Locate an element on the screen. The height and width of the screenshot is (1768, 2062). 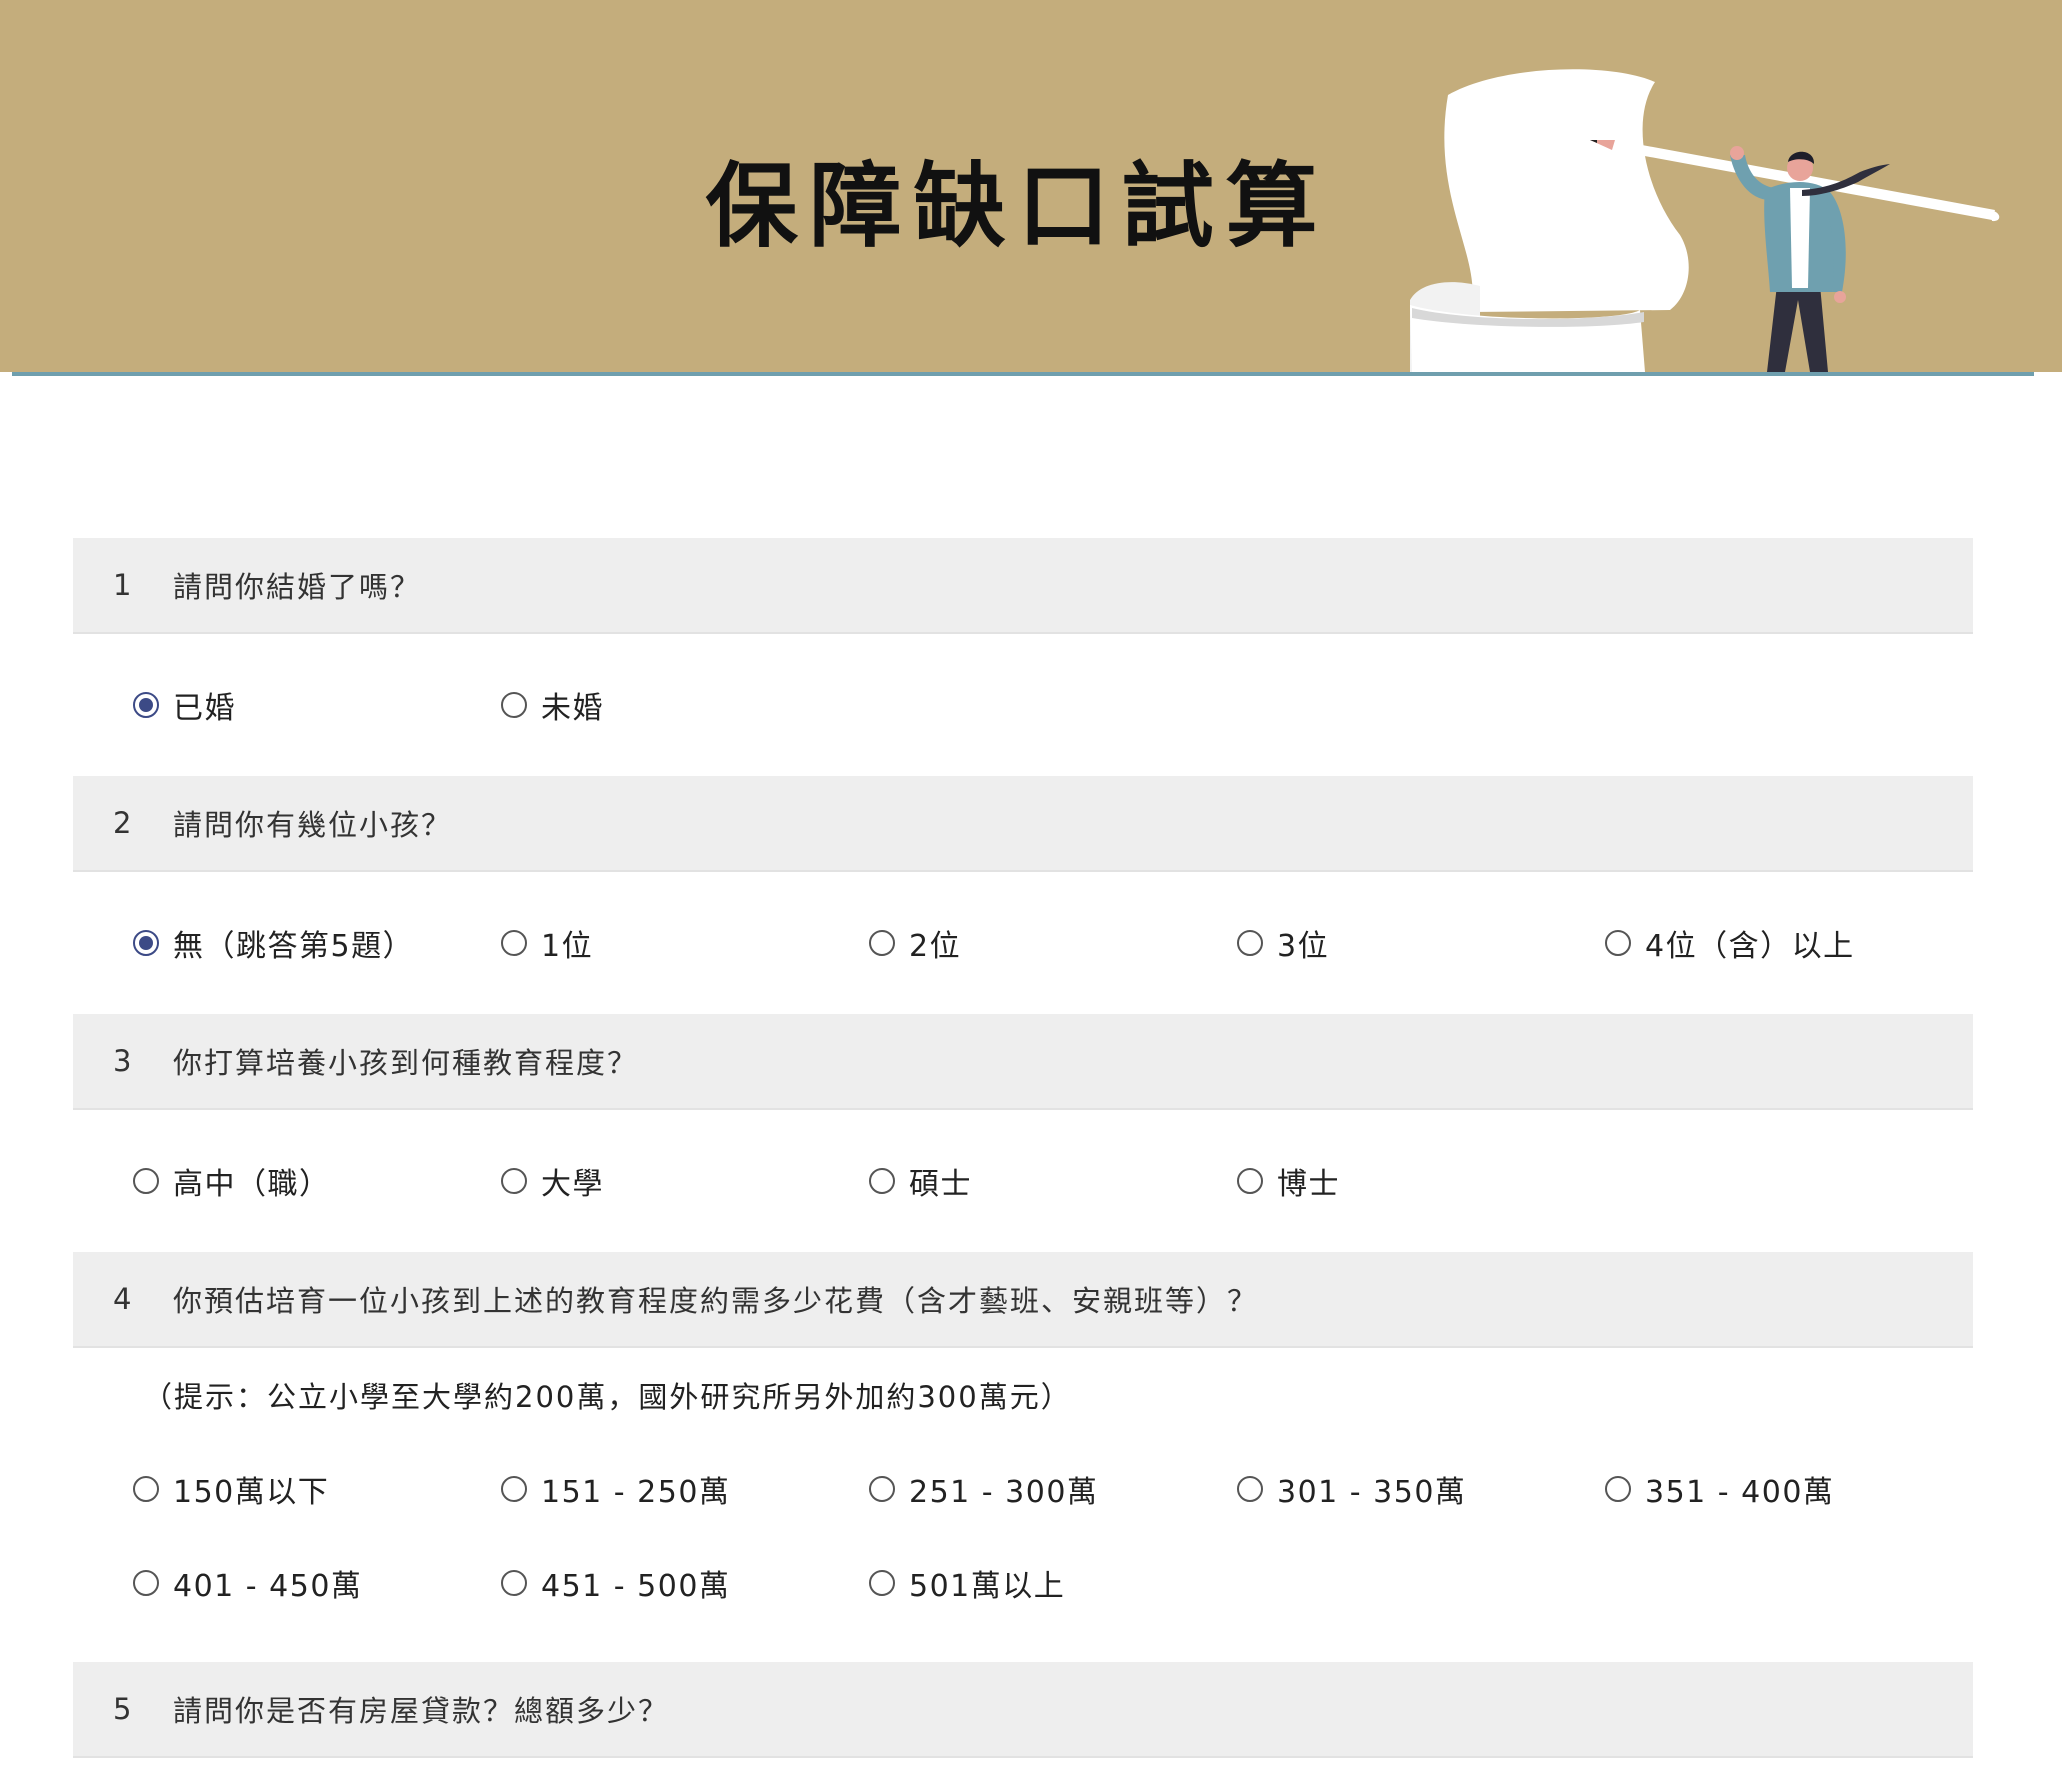
question-2: 2 請問你有幾位小孩？ 無（跳答第5題） 1位 2位 3位 4位（含）以上 is located at coordinates (1023, 895).